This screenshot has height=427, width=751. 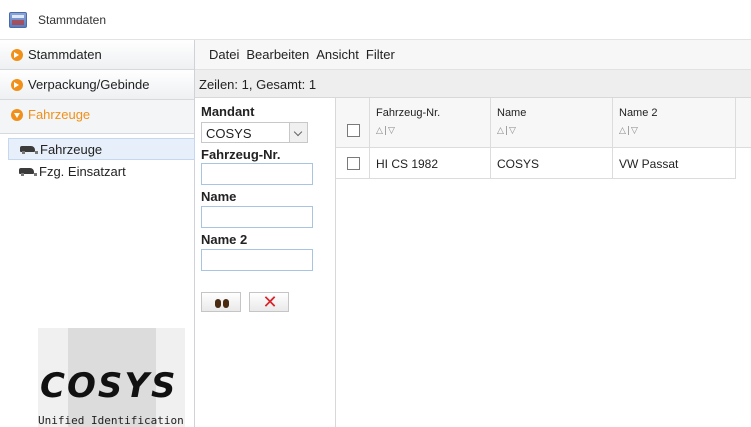 I want to click on title-bar: Stammdaten, so click(x=375, y=20).